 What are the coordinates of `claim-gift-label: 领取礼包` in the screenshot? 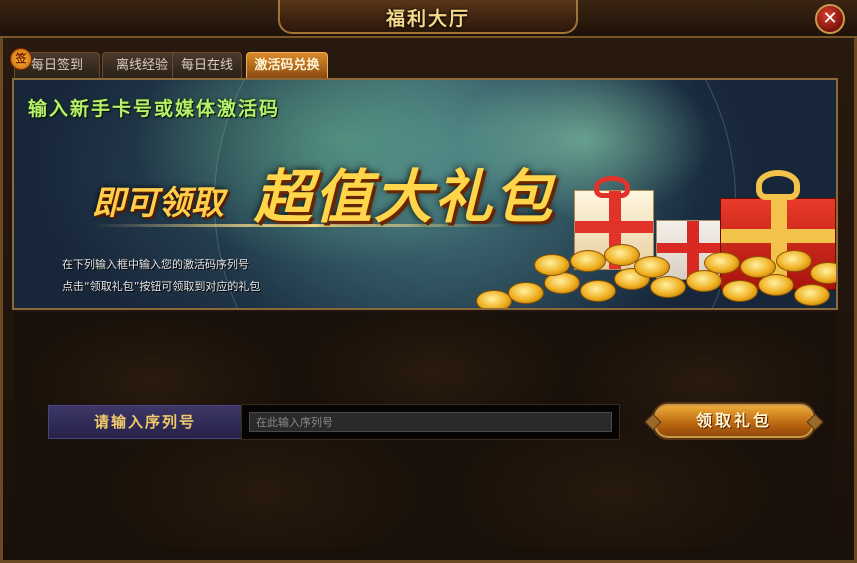 It's located at (733, 420).